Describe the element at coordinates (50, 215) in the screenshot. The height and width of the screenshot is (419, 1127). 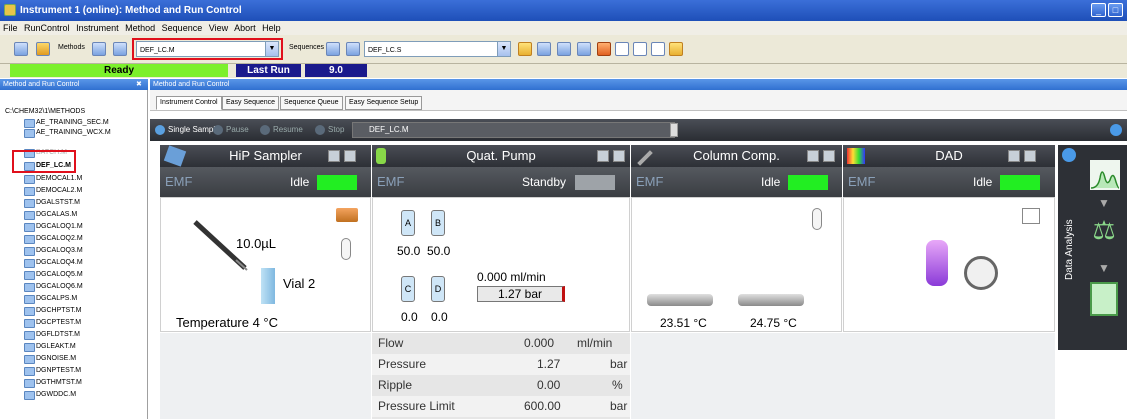
I see `list-item: DGCALAS.M` at that location.